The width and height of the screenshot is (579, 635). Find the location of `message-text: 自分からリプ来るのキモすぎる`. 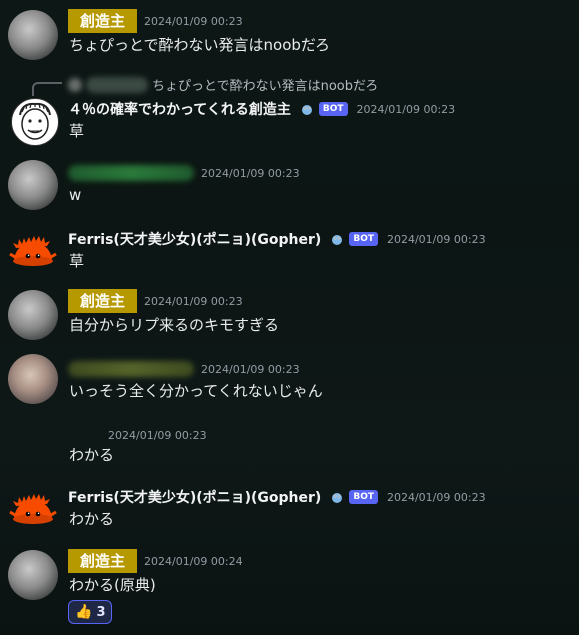

message-text: 自分からリプ来るのキモすぎる is located at coordinates (174, 325).